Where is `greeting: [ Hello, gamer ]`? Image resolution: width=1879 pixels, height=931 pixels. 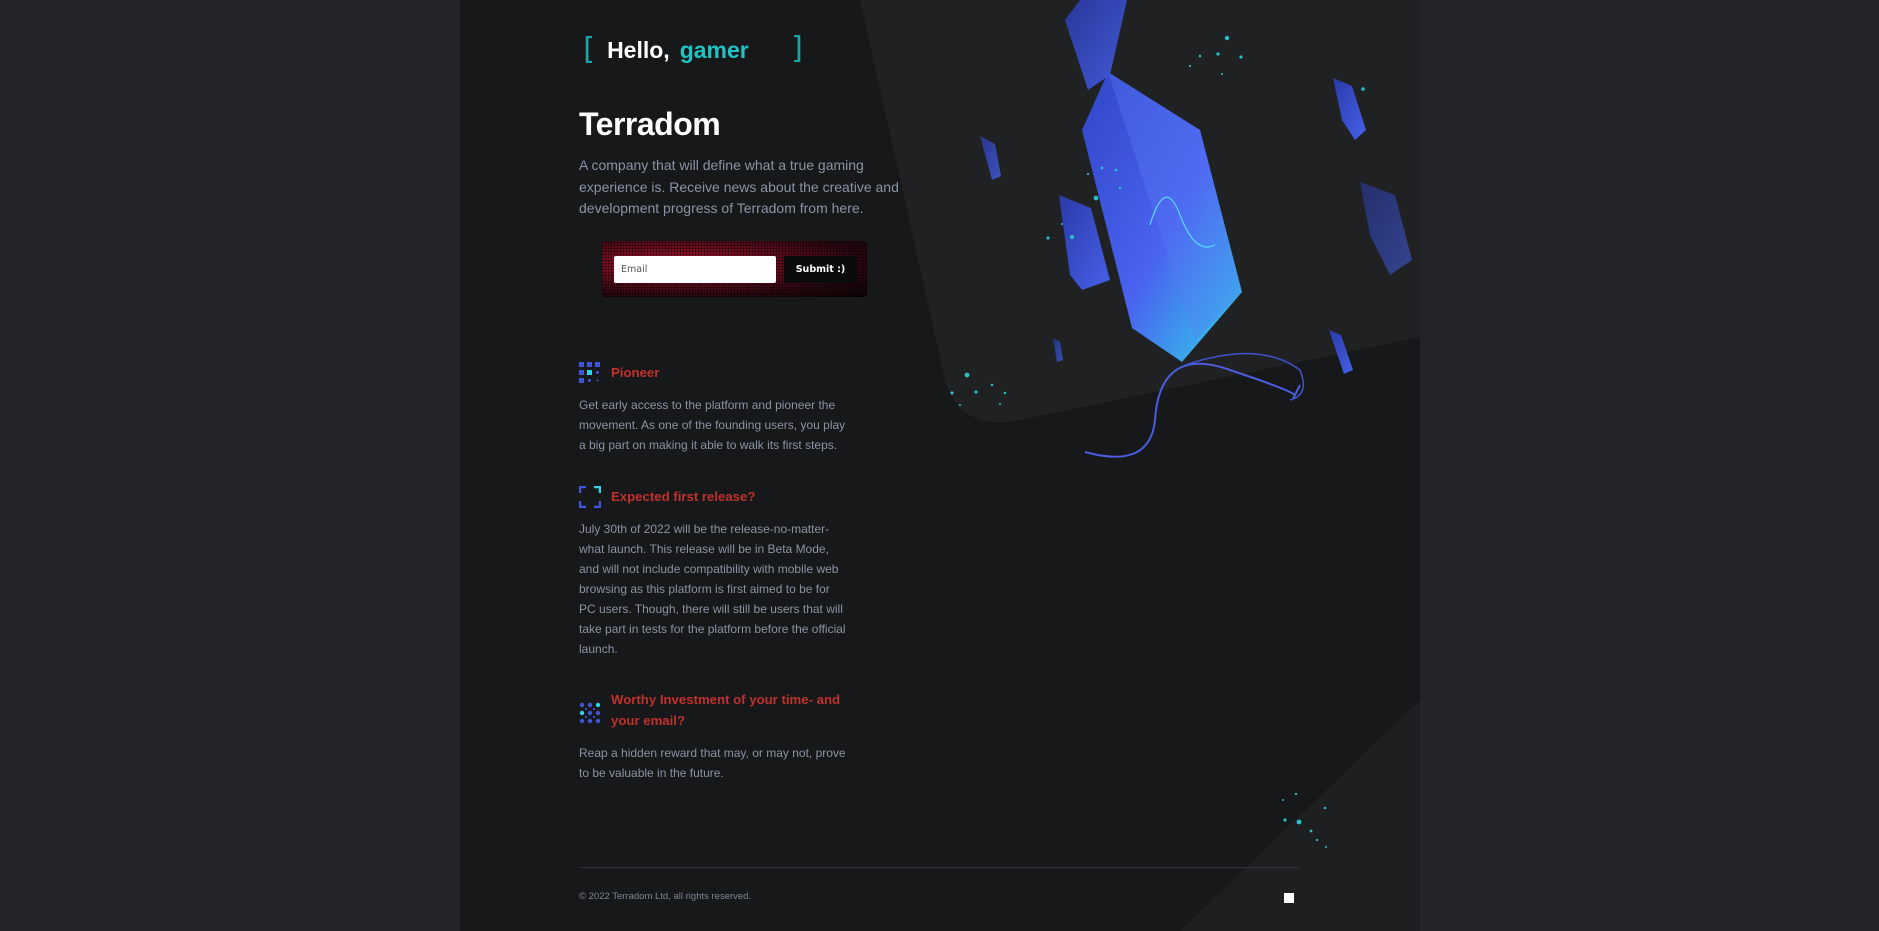
greeting: [ Hello, gamer ] is located at coordinates (693, 50).